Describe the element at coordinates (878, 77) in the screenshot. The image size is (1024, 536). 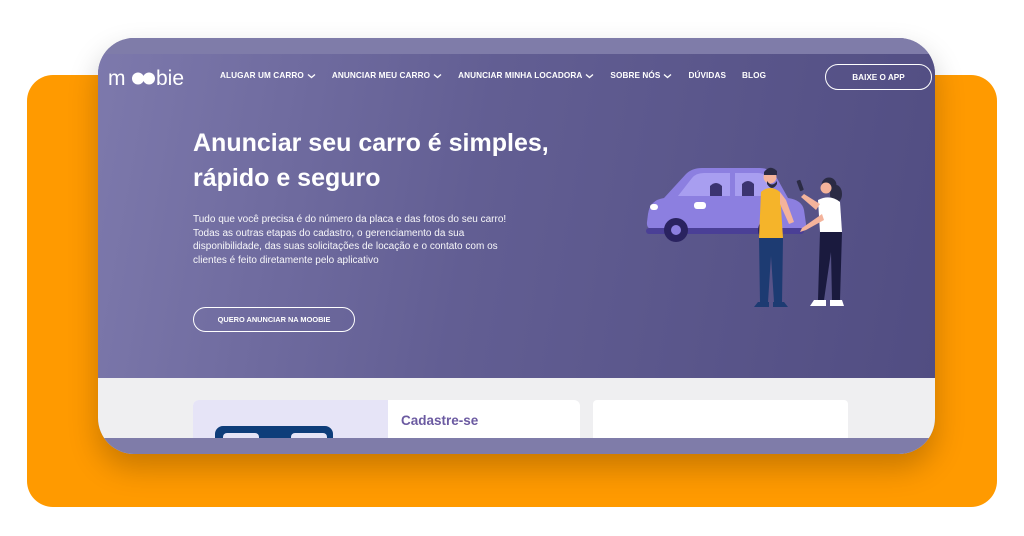
I see `download-app-button: BAIXE O APP` at that location.